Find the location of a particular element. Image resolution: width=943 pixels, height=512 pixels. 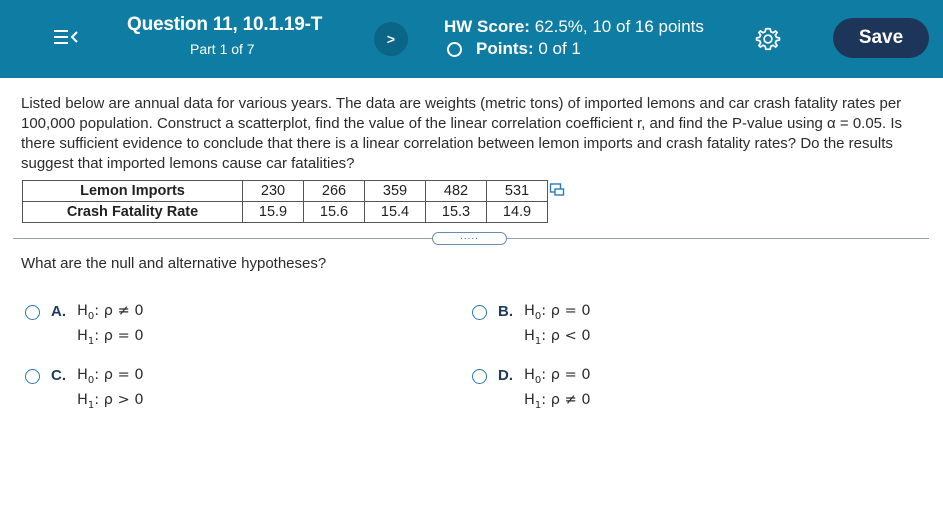

option-letter: D. is located at coordinates (505, 375).